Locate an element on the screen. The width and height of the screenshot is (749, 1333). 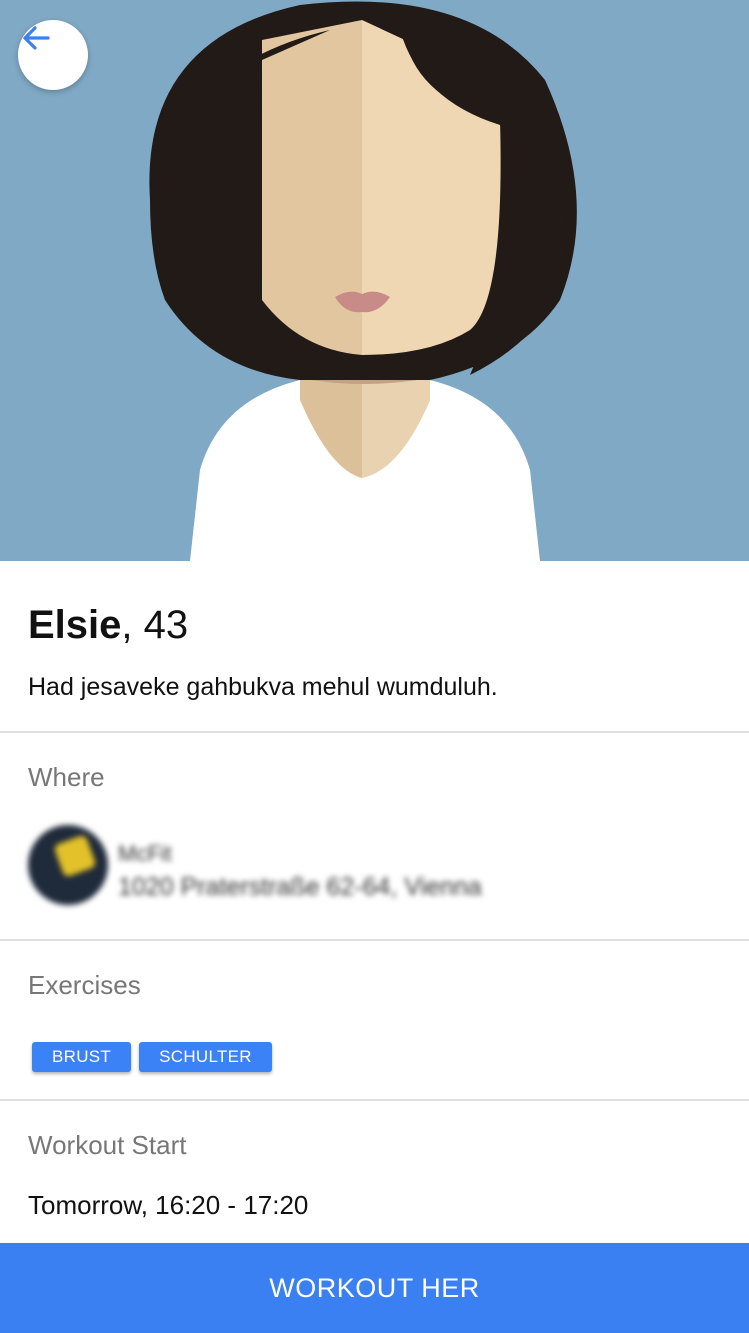
exercise-tags: BRUST SCHULTER is located at coordinates (152, 1057).